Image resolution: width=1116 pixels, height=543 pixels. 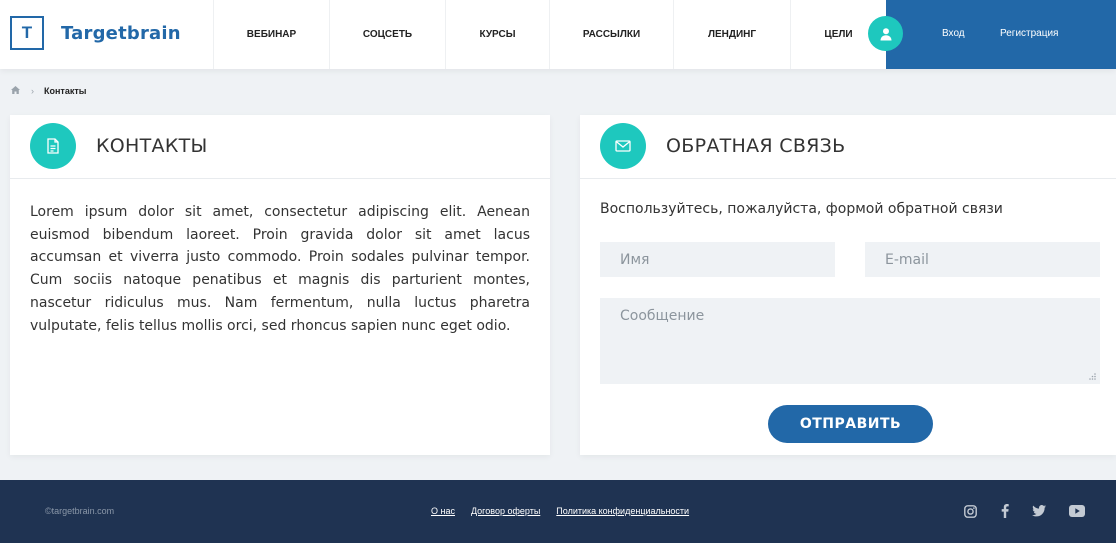 What do you see at coordinates (280, 147) in the screenshot?
I see `contacts-card-header: КОНТАКТЫ` at bounding box center [280, 147].